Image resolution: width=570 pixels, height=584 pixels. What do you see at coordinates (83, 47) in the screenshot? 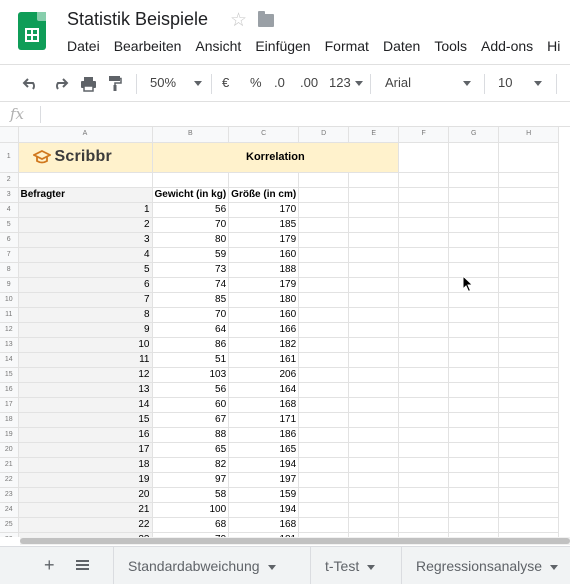
I see `menu-file: Datei` at bounding box center [83, 47].